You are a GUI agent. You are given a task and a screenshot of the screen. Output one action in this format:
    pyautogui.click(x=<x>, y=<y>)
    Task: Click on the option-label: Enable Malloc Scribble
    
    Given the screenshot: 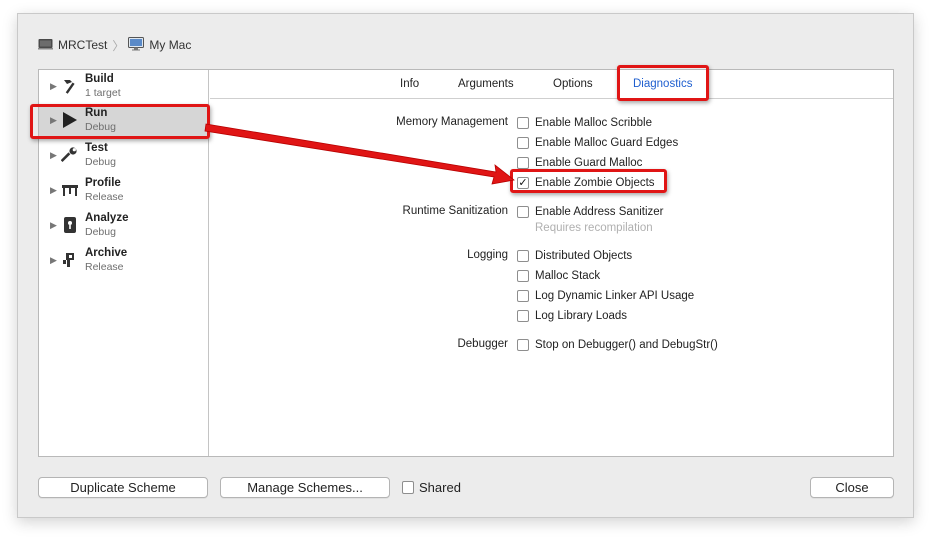 What is the action you would take?
    pyautogui.click(x=593, y=123)
    